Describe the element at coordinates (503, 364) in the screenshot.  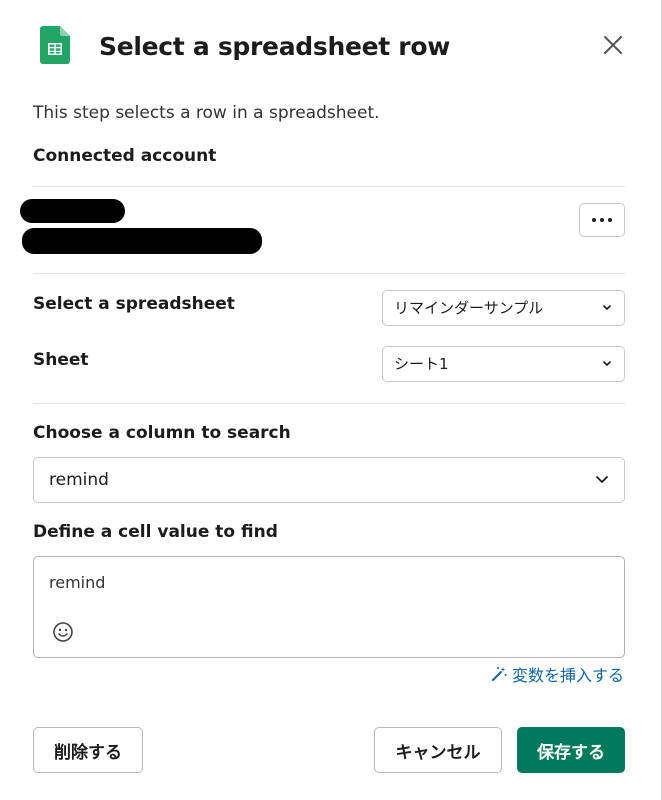
I see `sheet-select: シート1` at that location.